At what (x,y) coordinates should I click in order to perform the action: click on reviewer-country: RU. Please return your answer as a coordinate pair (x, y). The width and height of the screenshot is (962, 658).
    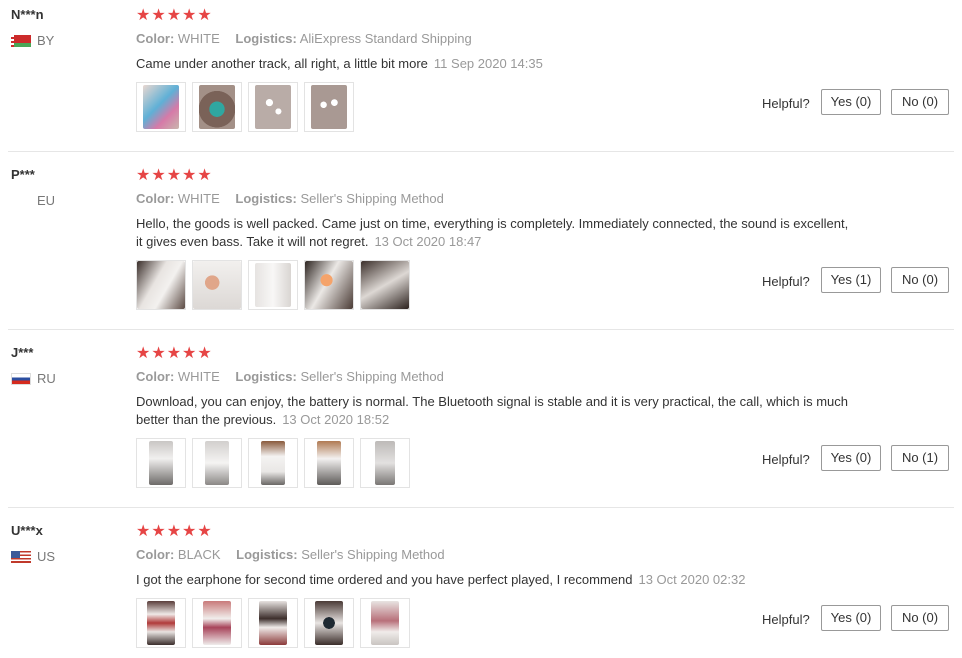
    Looking at the image, I should click on (33, 378).